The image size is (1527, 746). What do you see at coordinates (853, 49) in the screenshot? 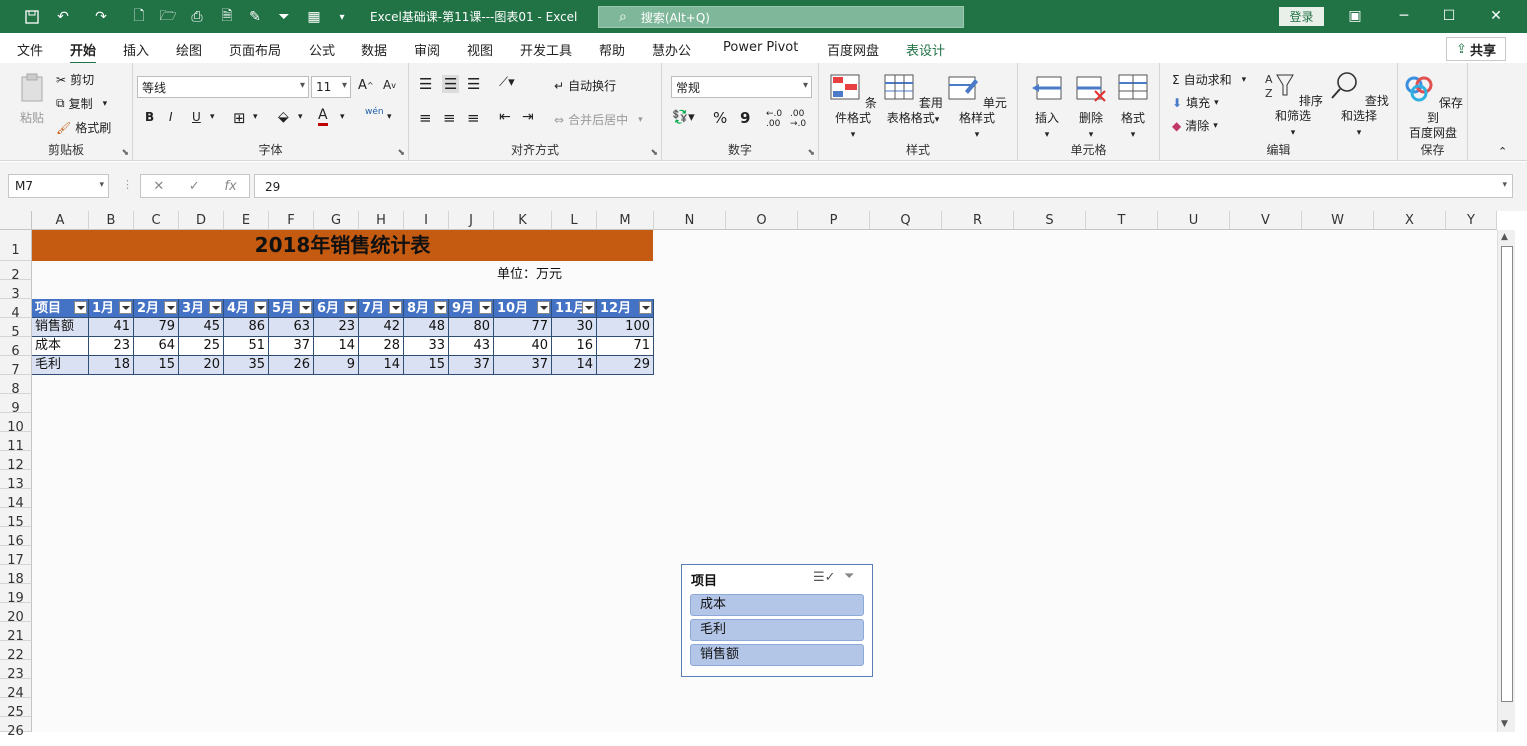
I see `tab-baidu-netdisk: 百度网盘` at bounding box center [853, 49].